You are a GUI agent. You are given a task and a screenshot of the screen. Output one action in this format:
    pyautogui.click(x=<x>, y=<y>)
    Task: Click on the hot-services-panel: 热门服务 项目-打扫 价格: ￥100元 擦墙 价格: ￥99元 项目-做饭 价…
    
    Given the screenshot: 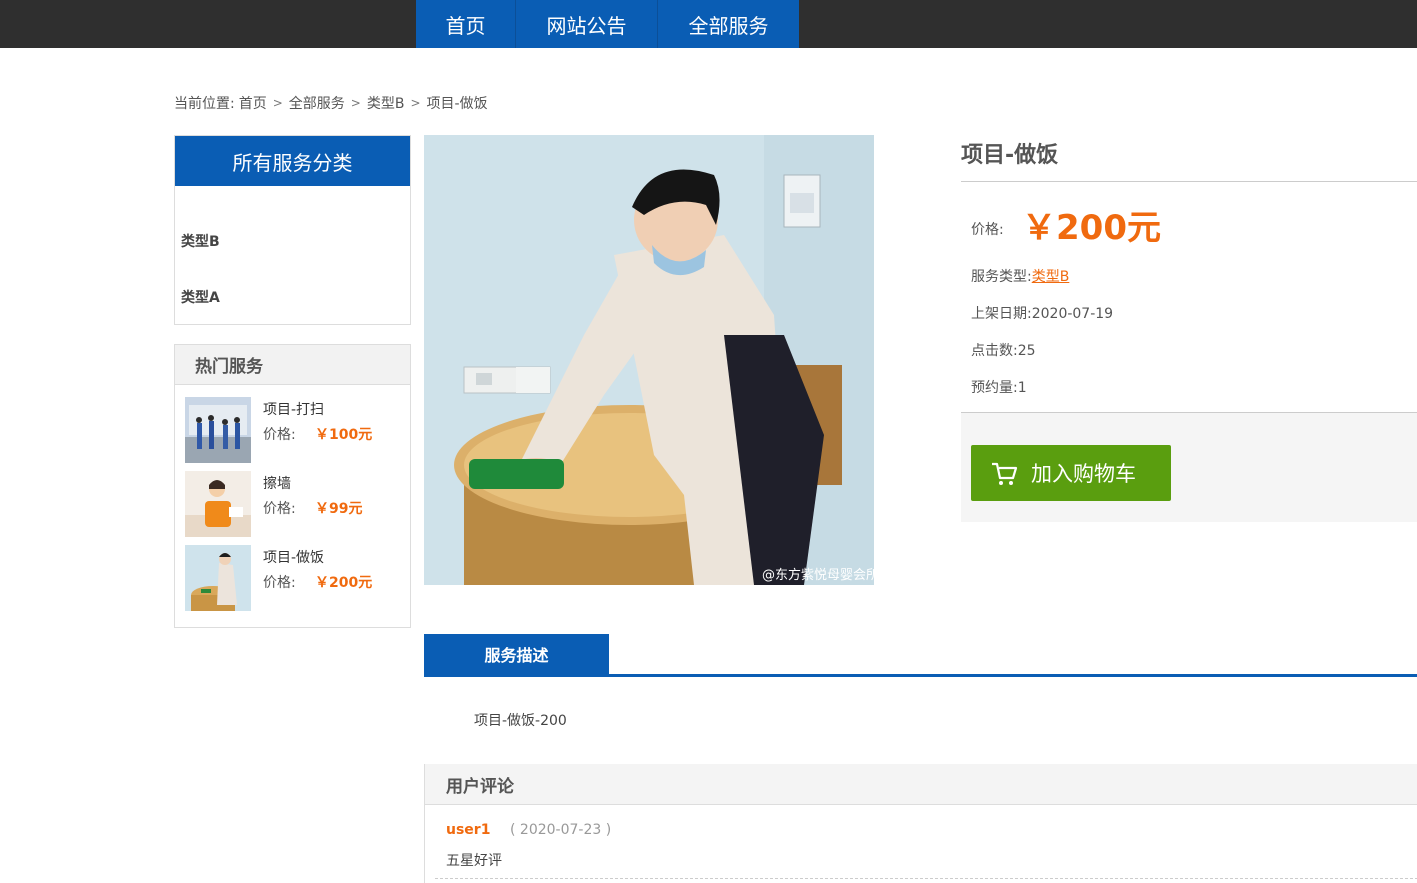 What is the action you would take?
    pyautogui.click(x=292, y=486)
    